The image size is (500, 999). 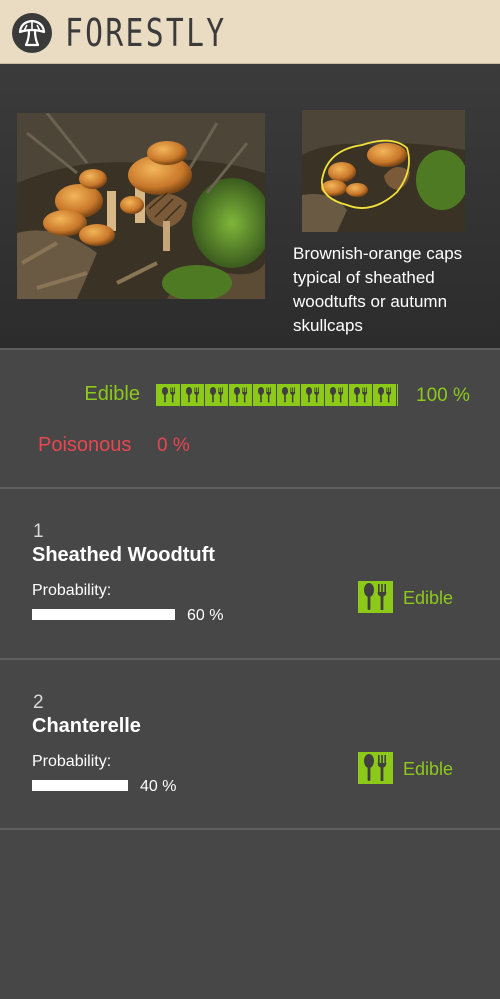 What do you see at coordinates (205, 615) in the screenshot?
I see `probability-percent: 60 %` at bounding box center [205, 615].